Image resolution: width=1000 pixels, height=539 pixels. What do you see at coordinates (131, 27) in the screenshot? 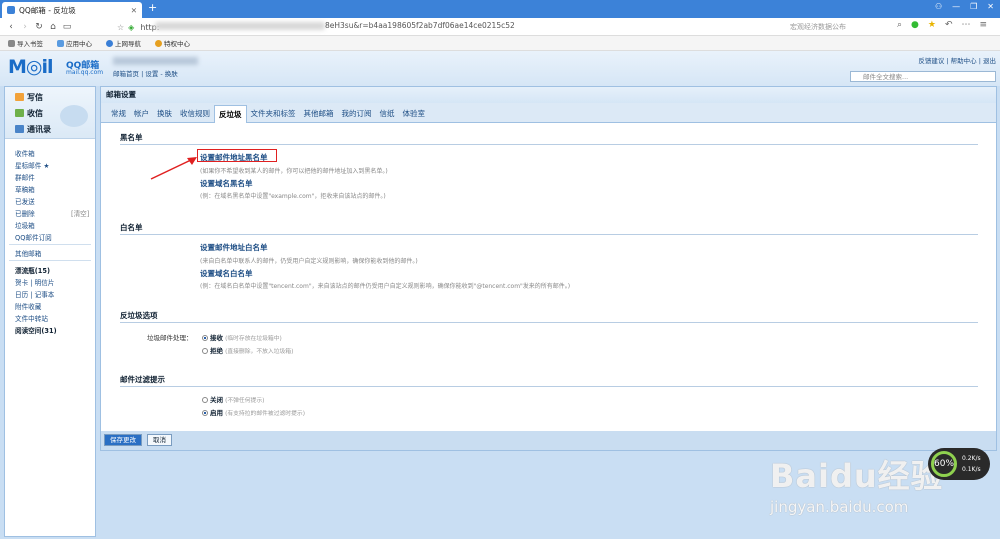
I see `shield-icon: ◈` at bounding box center [131, 27].